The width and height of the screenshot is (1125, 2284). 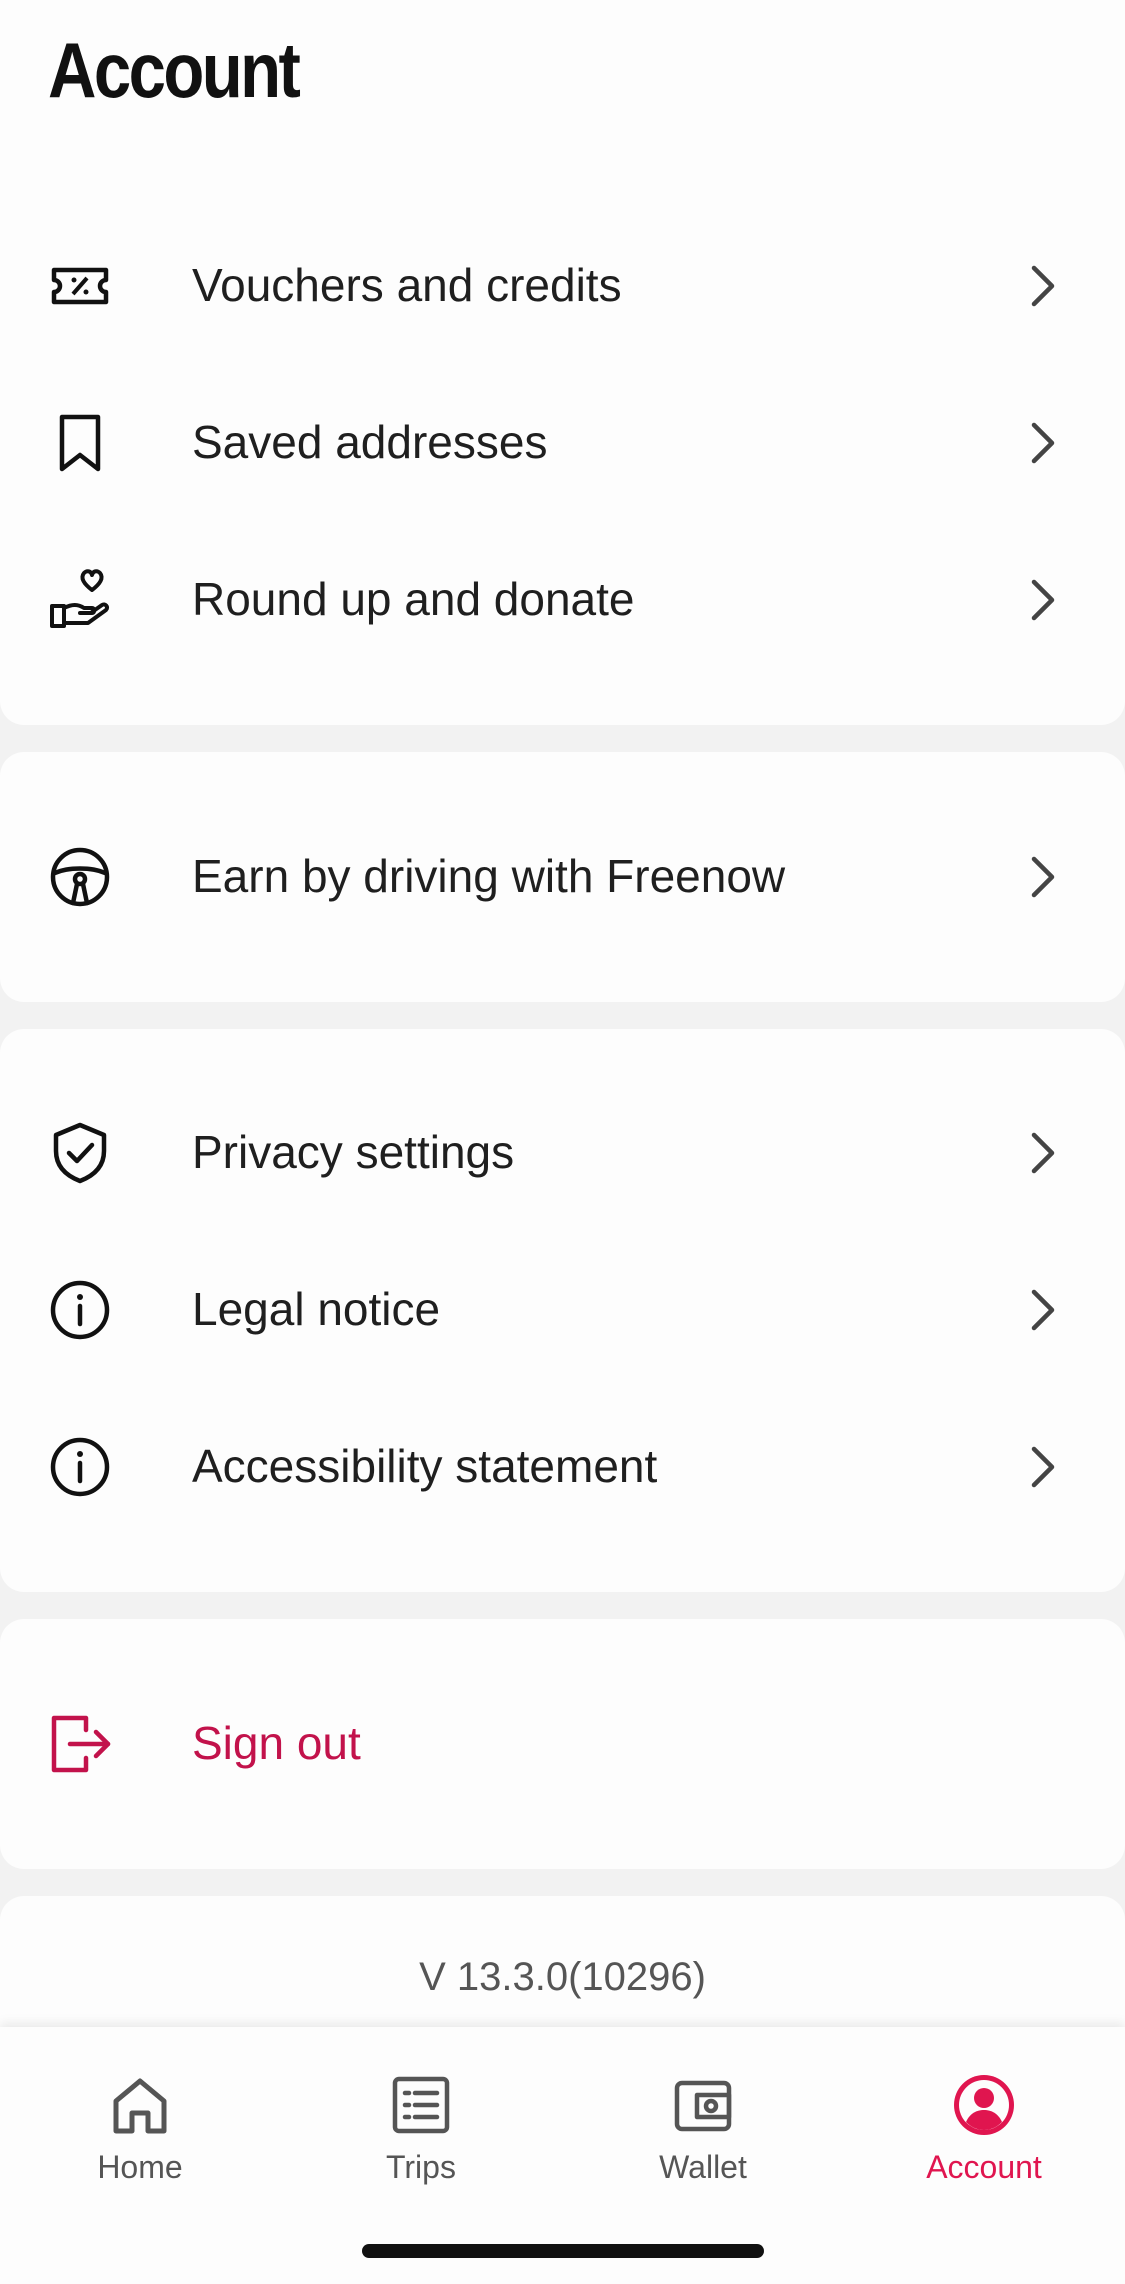 I want to click on menu-item-label: Accessibility statement, so click(x=425, y=1466).